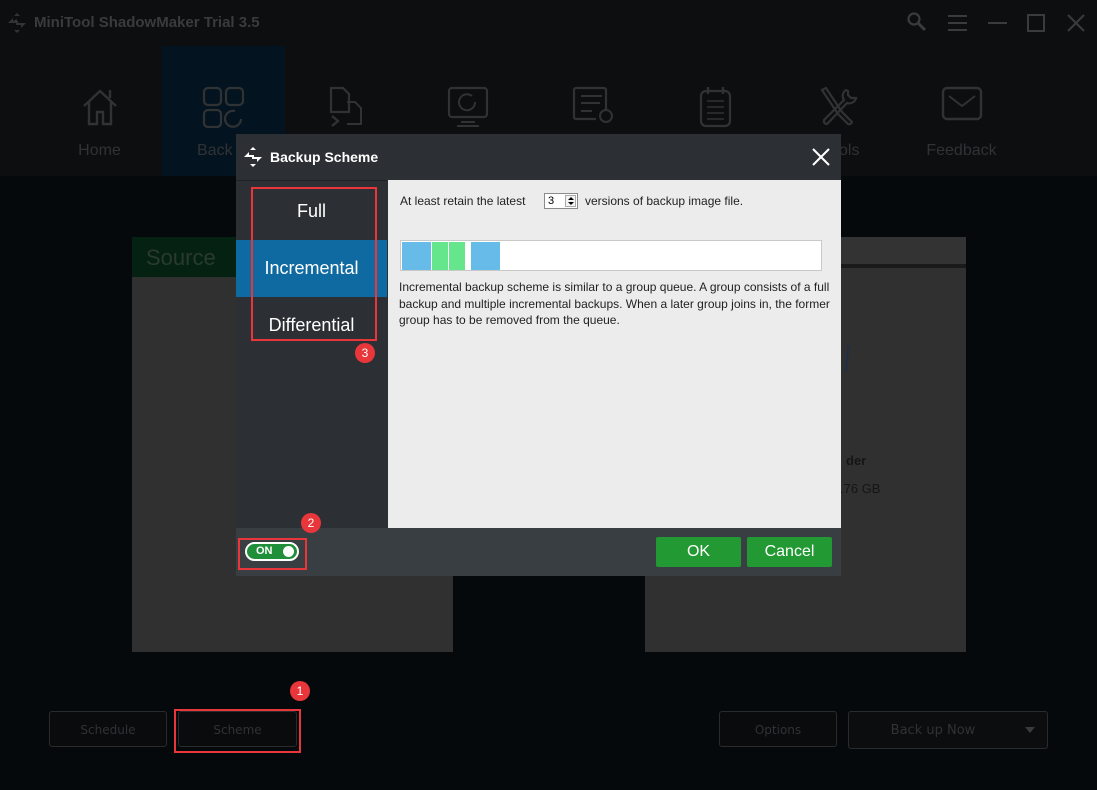  I want to click on menu-icon, so click(957, 23).